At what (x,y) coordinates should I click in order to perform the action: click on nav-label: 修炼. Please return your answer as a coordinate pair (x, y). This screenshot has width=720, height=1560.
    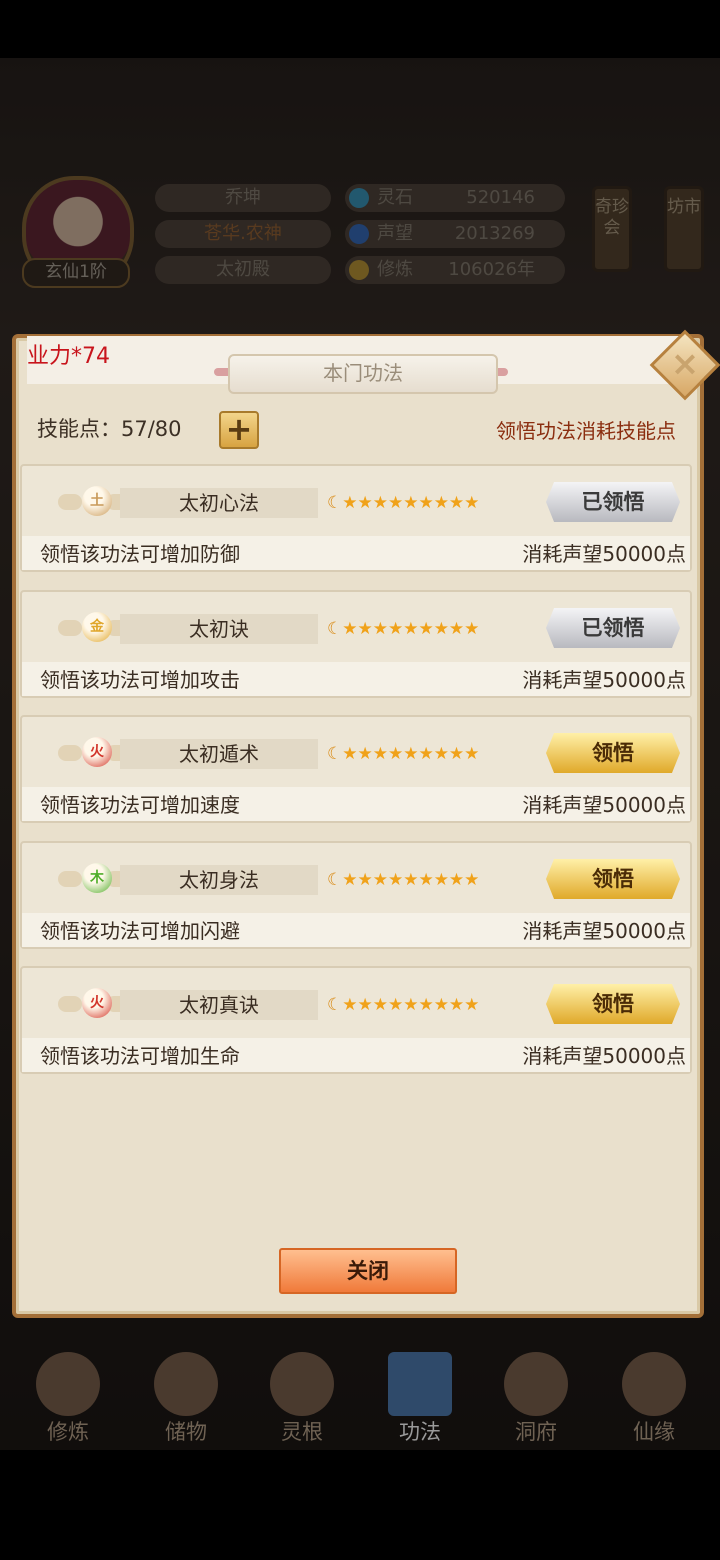
    Looking at the image, I should click on (68, 1432).